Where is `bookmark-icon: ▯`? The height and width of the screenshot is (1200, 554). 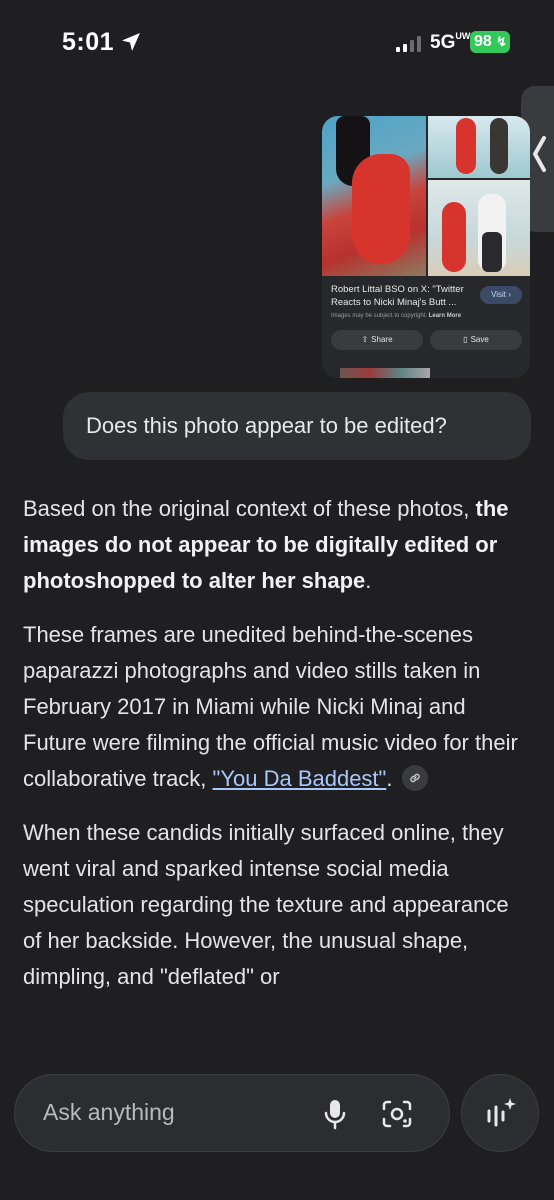 bookmark-icon: ▯ is located at coordinates (465, 339).